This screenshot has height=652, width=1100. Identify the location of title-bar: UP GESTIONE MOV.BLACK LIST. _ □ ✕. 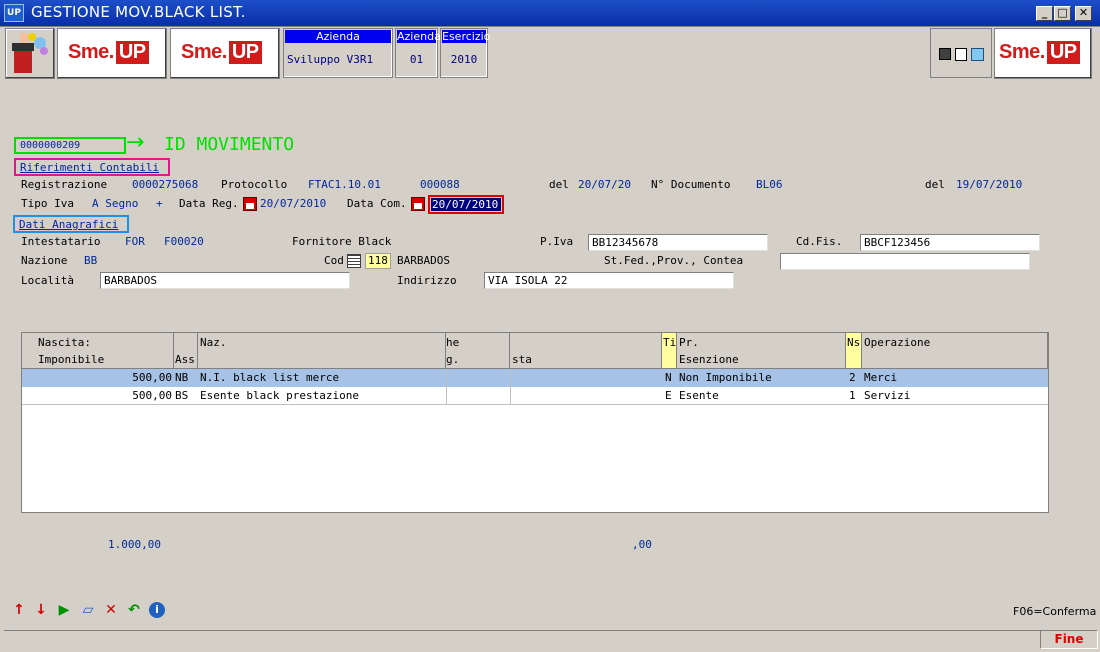
(550, 13).